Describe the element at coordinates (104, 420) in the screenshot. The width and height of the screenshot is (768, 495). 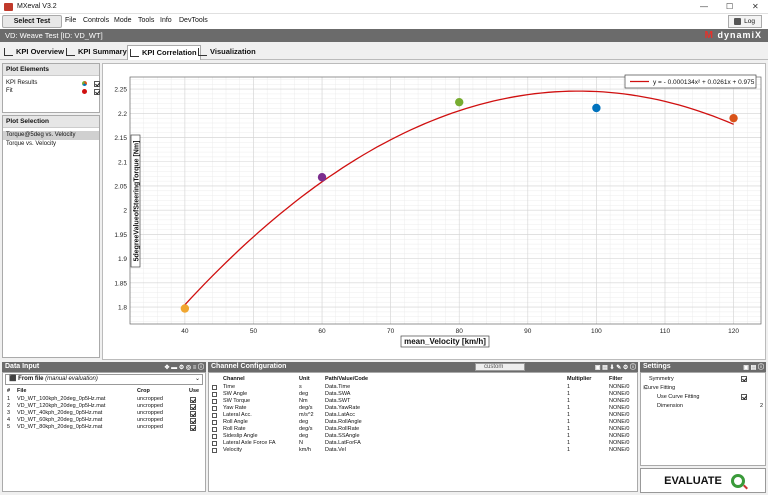
I see `table-row: 4 VD_WT_60kph_20deg_0p5Hz.mat uncropped` at that location.